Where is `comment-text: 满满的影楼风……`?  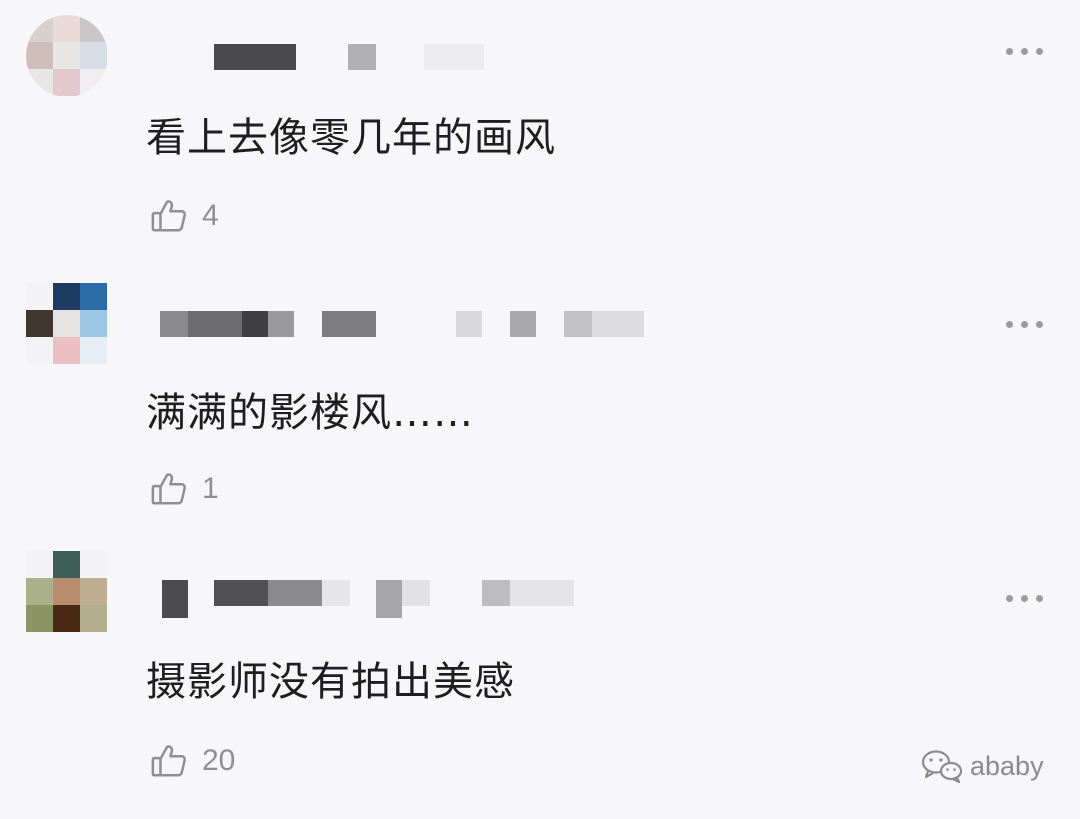 comment-text: 满满的影楼风…… is located at coordinates (310, 413).